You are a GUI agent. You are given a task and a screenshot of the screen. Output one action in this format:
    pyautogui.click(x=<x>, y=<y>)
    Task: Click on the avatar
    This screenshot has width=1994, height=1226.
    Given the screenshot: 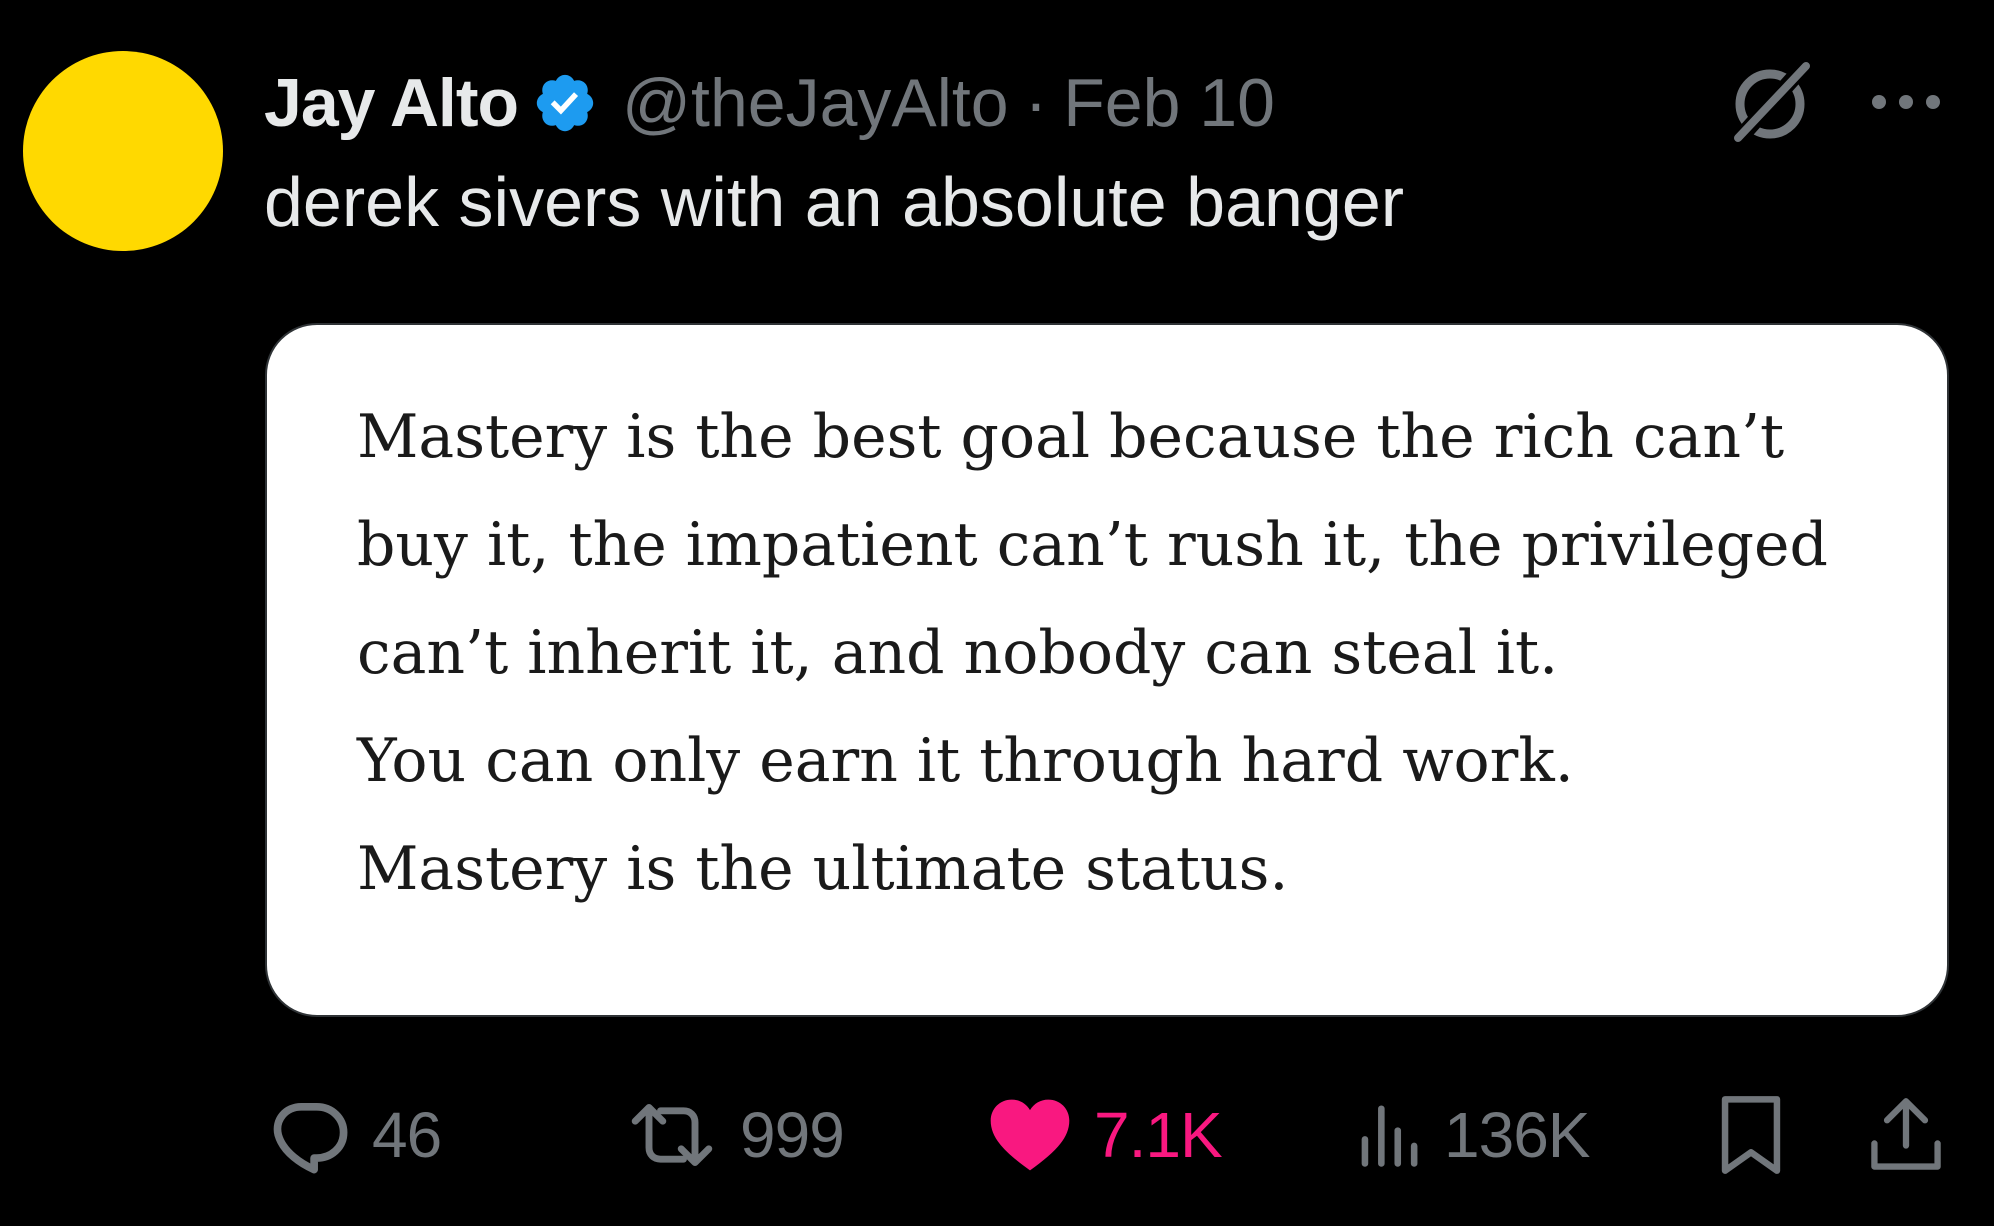 What is the action you would take?
    pyautogui.click(x=123, y=151)
    